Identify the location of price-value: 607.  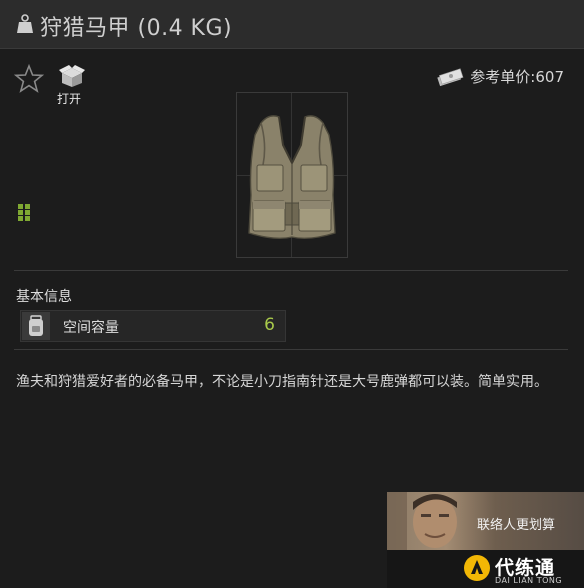
(549, 76).